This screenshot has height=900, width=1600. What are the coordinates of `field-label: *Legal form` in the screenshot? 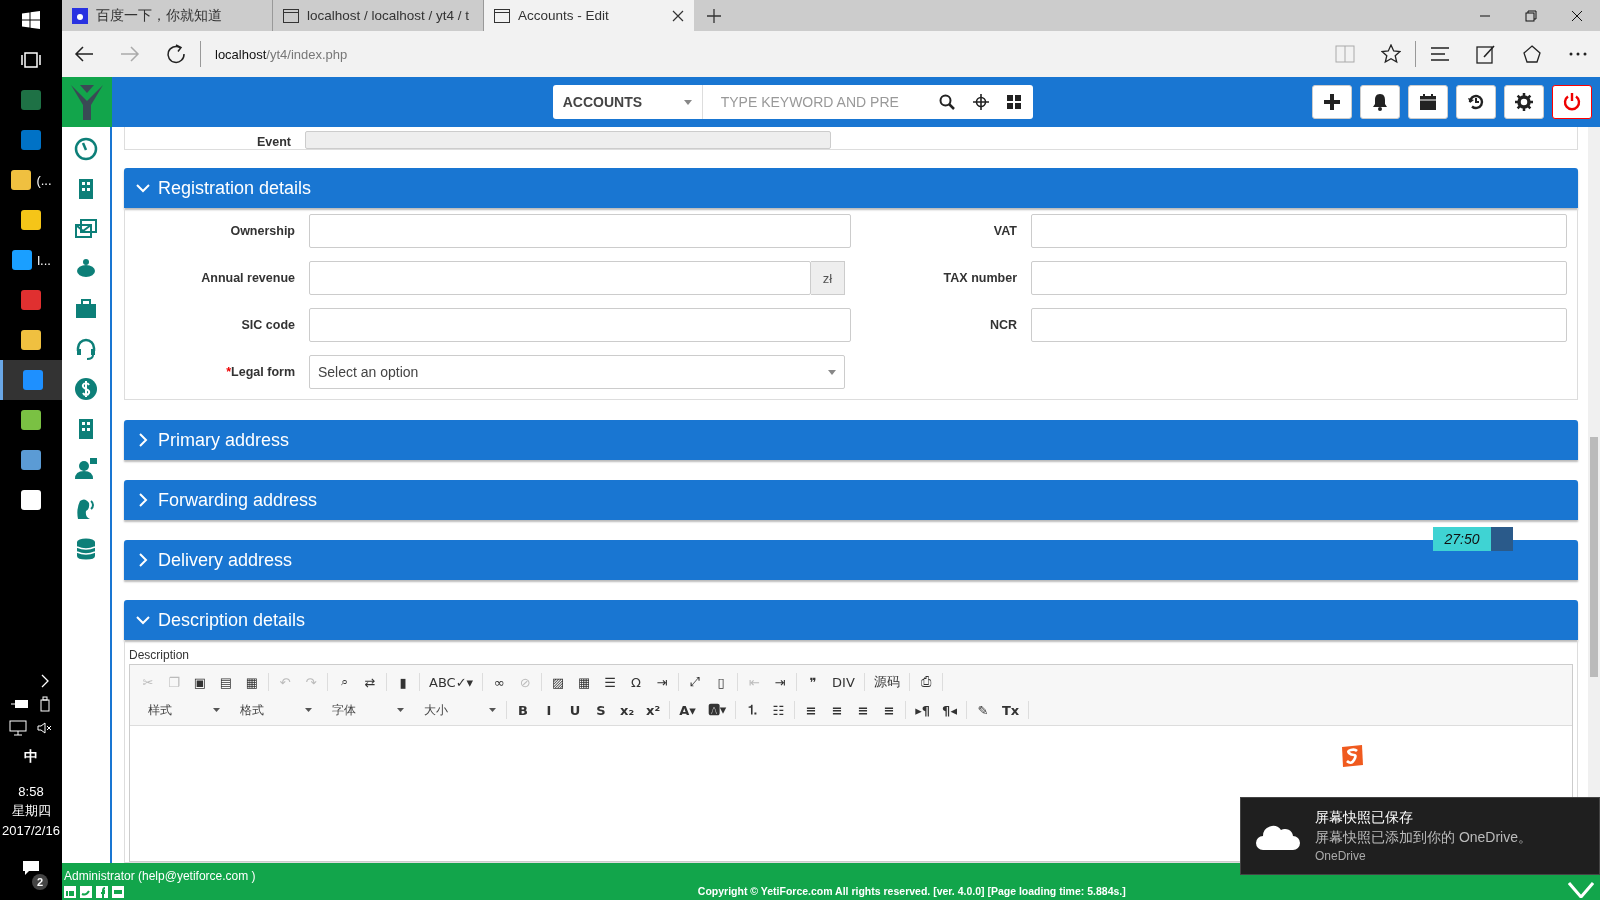 It's located at (260, 372).